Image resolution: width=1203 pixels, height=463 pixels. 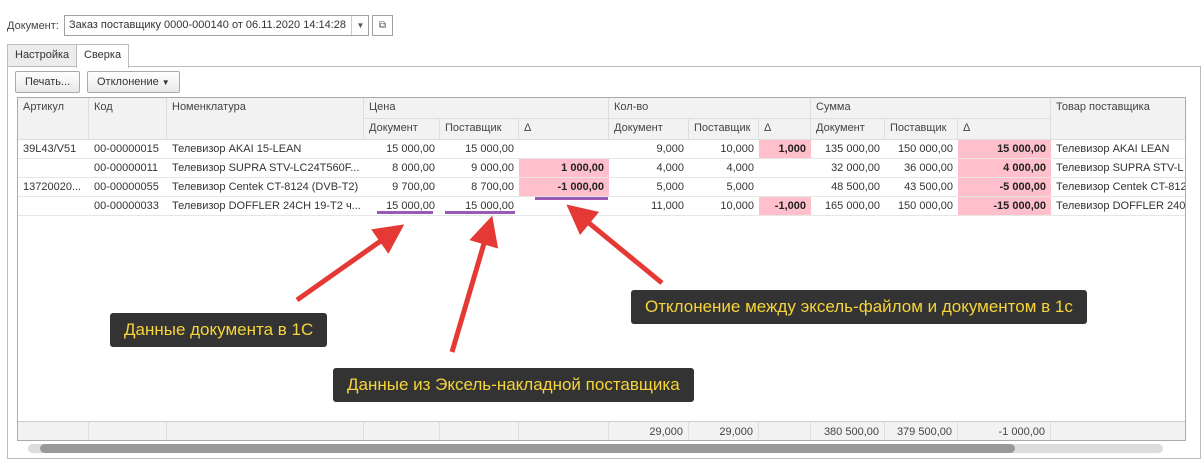 What do you see at coordinates (513, 385) in the screenshot?
I see `callout-excel-data: Данные из Эксель-накладной поставщика` at bounding box center [513, 385].